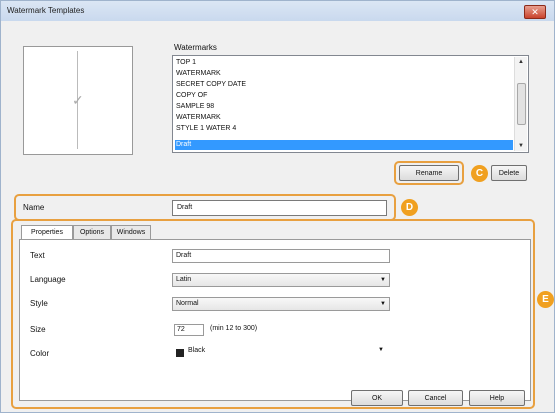  Describe the element at coordinates (281, 280) in the screenshot. I see `language-select: Latin ▼` at that location.